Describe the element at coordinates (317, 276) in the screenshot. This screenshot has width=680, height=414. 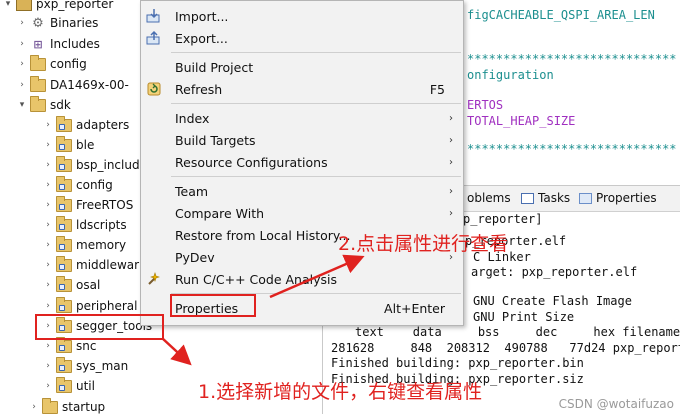
I see `step2-arrow` at that location.